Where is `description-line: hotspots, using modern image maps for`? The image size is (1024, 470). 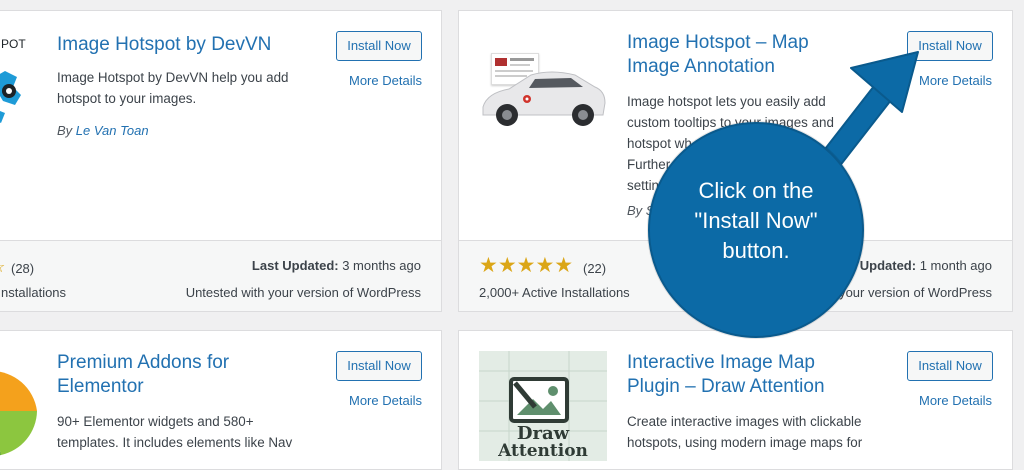
description-line: hotspots, using modern image maps for is located at coordinates (745, 442).